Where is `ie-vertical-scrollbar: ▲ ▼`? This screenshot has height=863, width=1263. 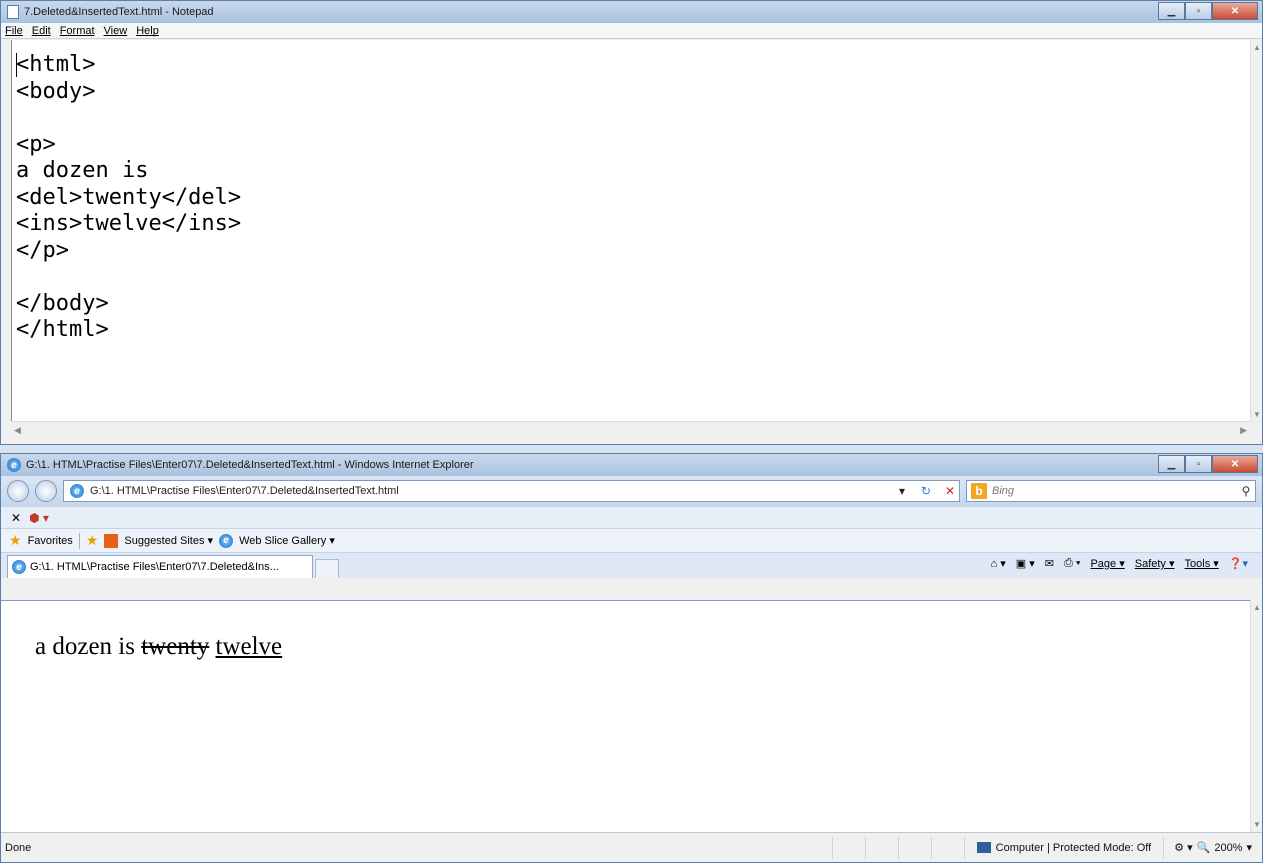 ie-vertical-scrollbar: ▲ ▼ is located at coordinates (1256, 716).